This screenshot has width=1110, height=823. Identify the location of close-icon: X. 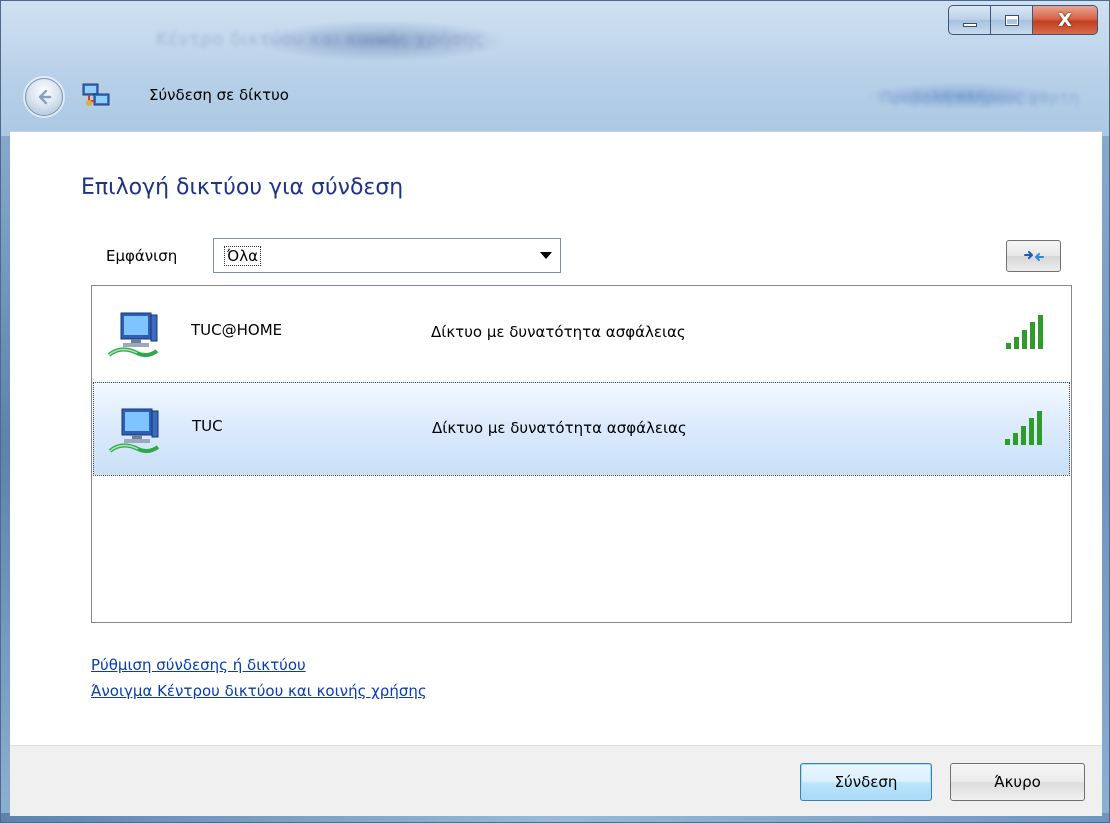
(1065, 20).